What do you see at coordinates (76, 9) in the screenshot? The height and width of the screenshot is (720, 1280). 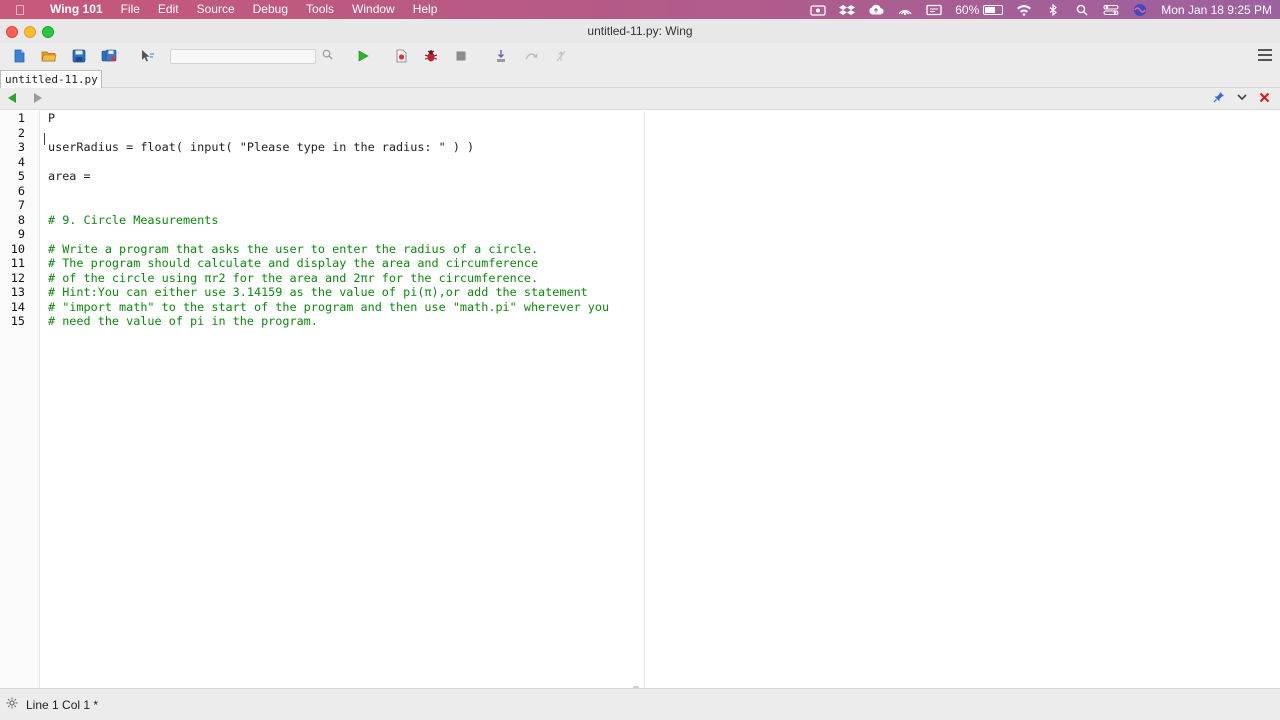 I see `menu-app-name: Wing 101` at bounding box center [76, 9].